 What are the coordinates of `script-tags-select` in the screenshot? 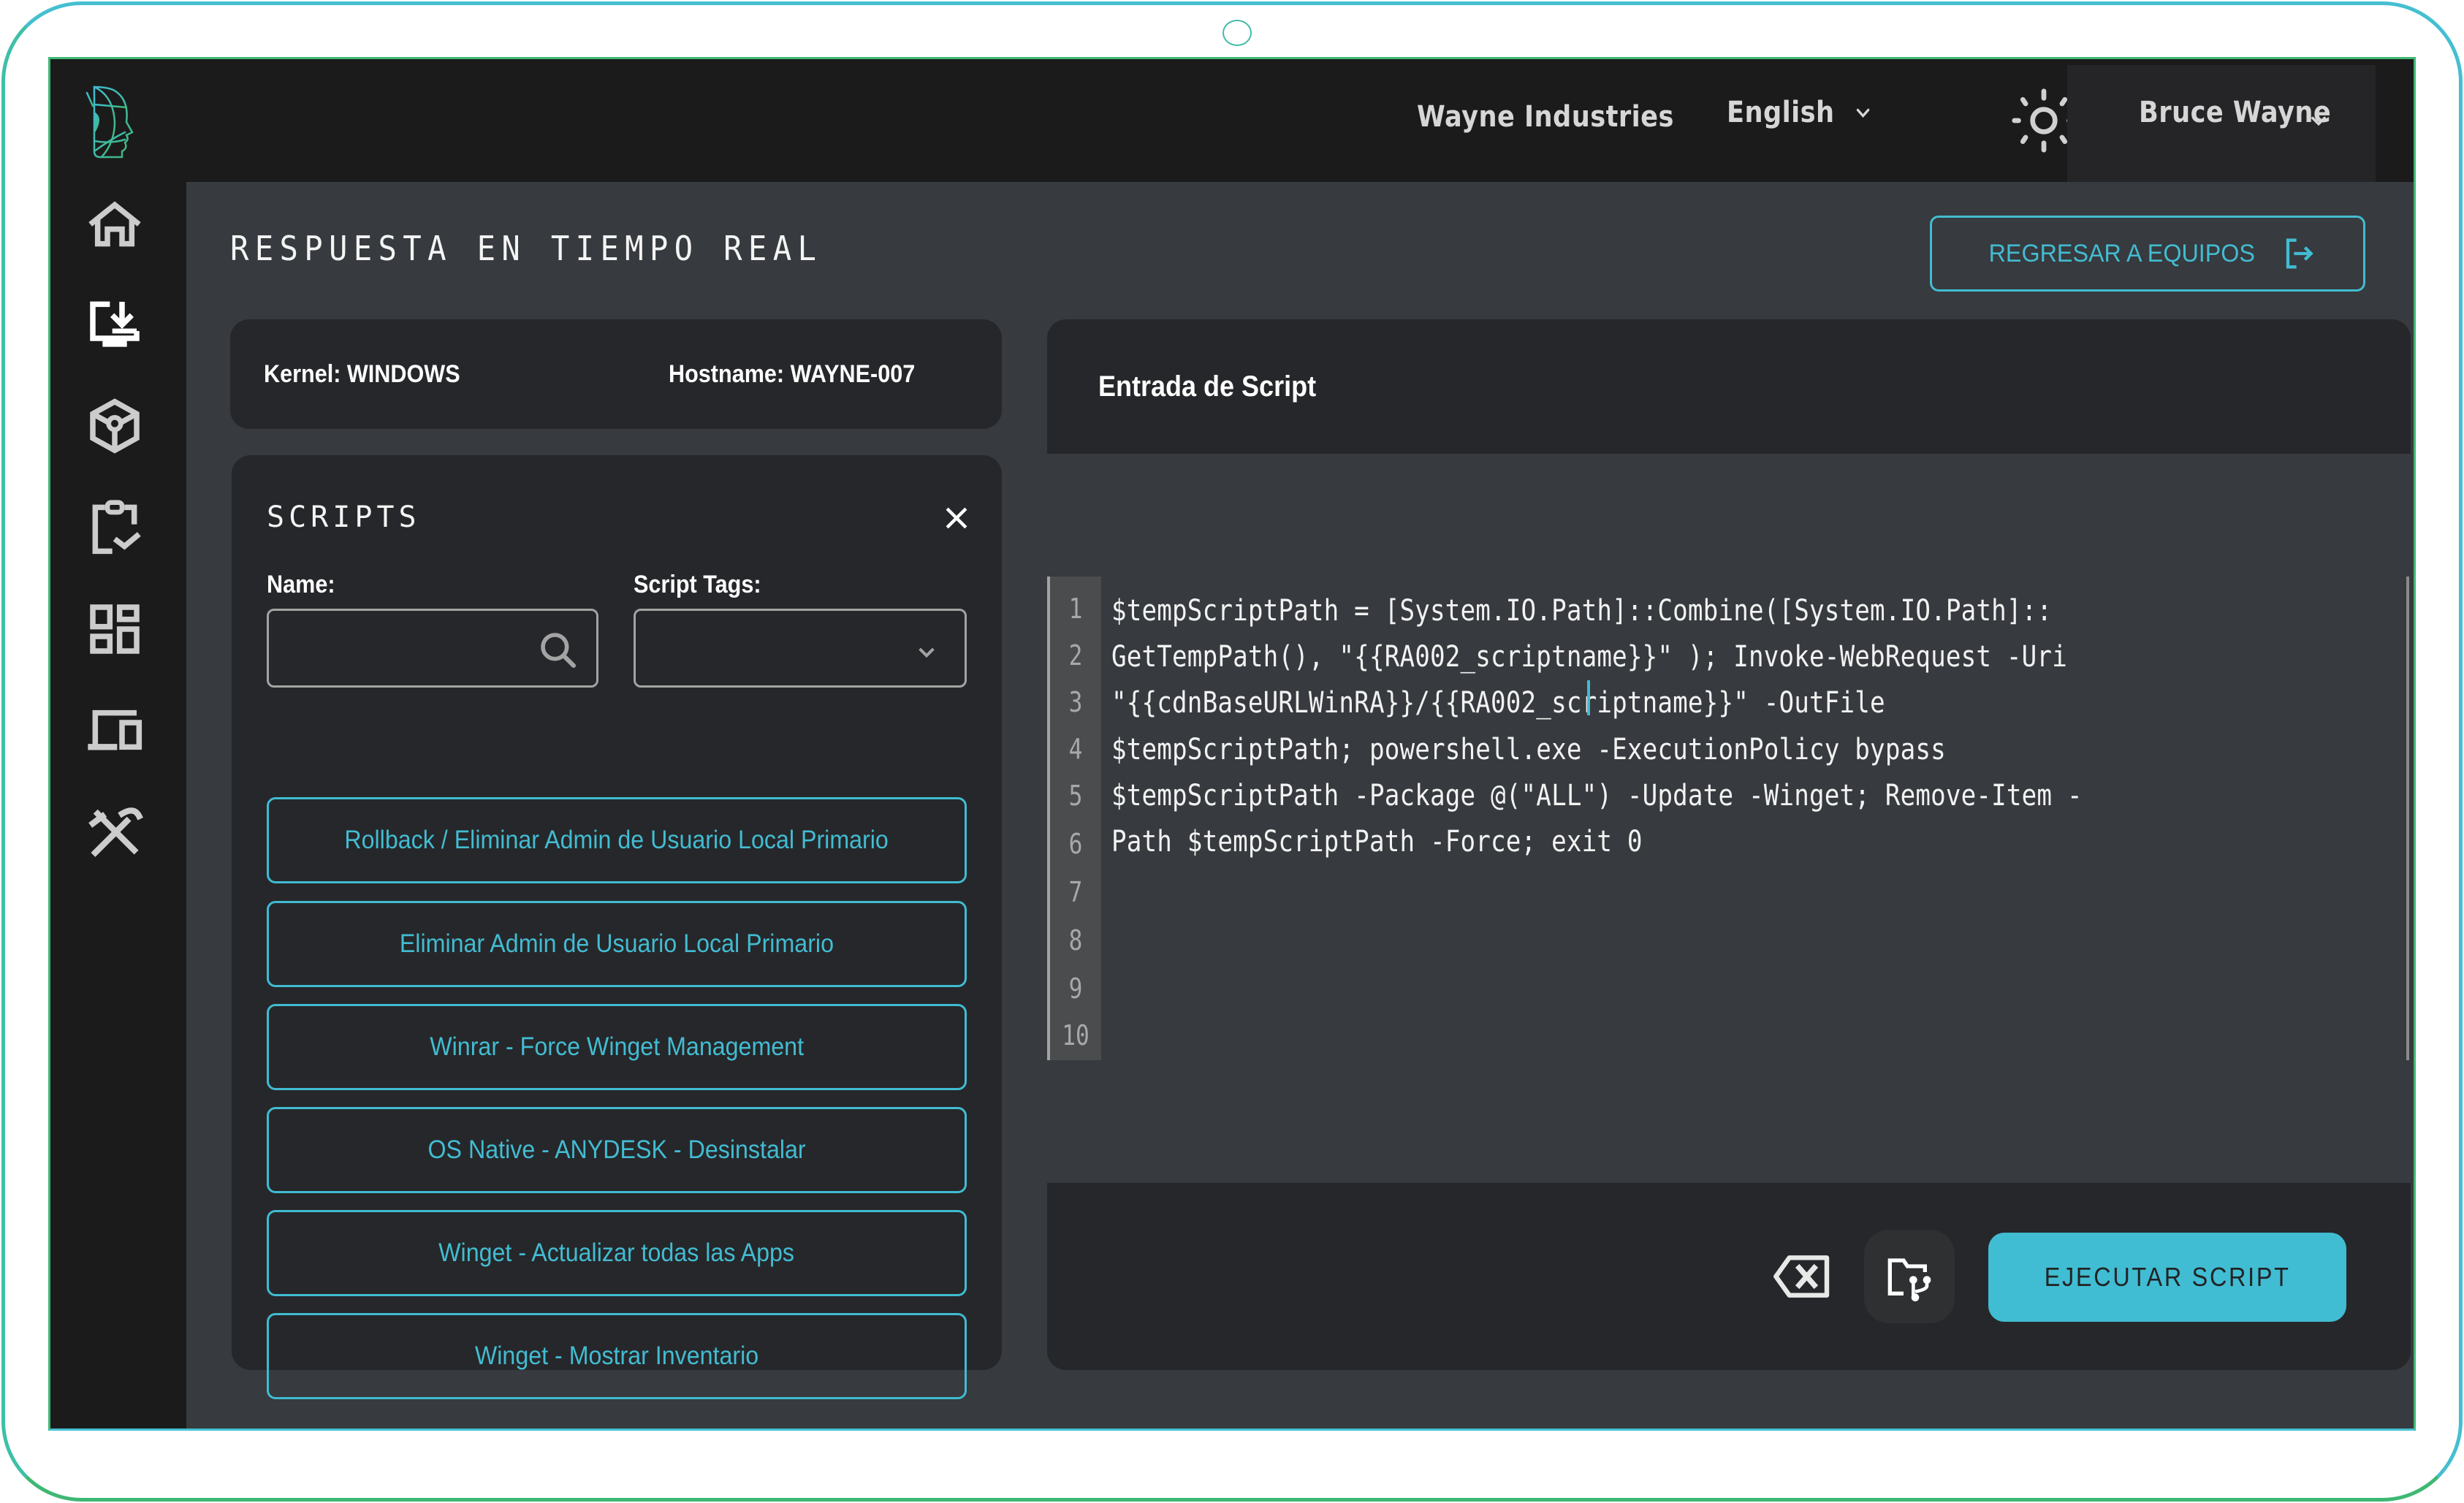 It's located at (800, 648).